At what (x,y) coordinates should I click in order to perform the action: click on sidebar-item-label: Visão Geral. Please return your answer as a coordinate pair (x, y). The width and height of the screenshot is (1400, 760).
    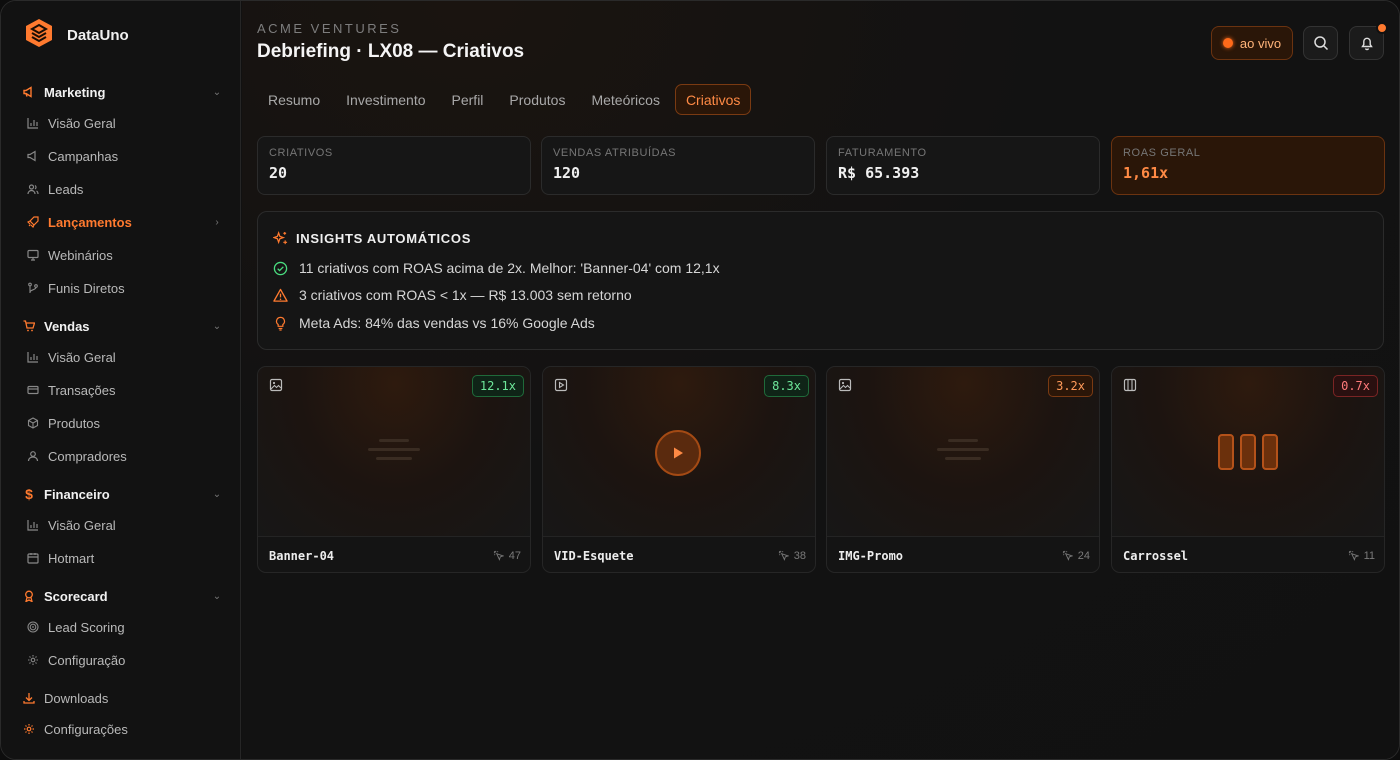
    Looking at the image, I should click on (82, 357).